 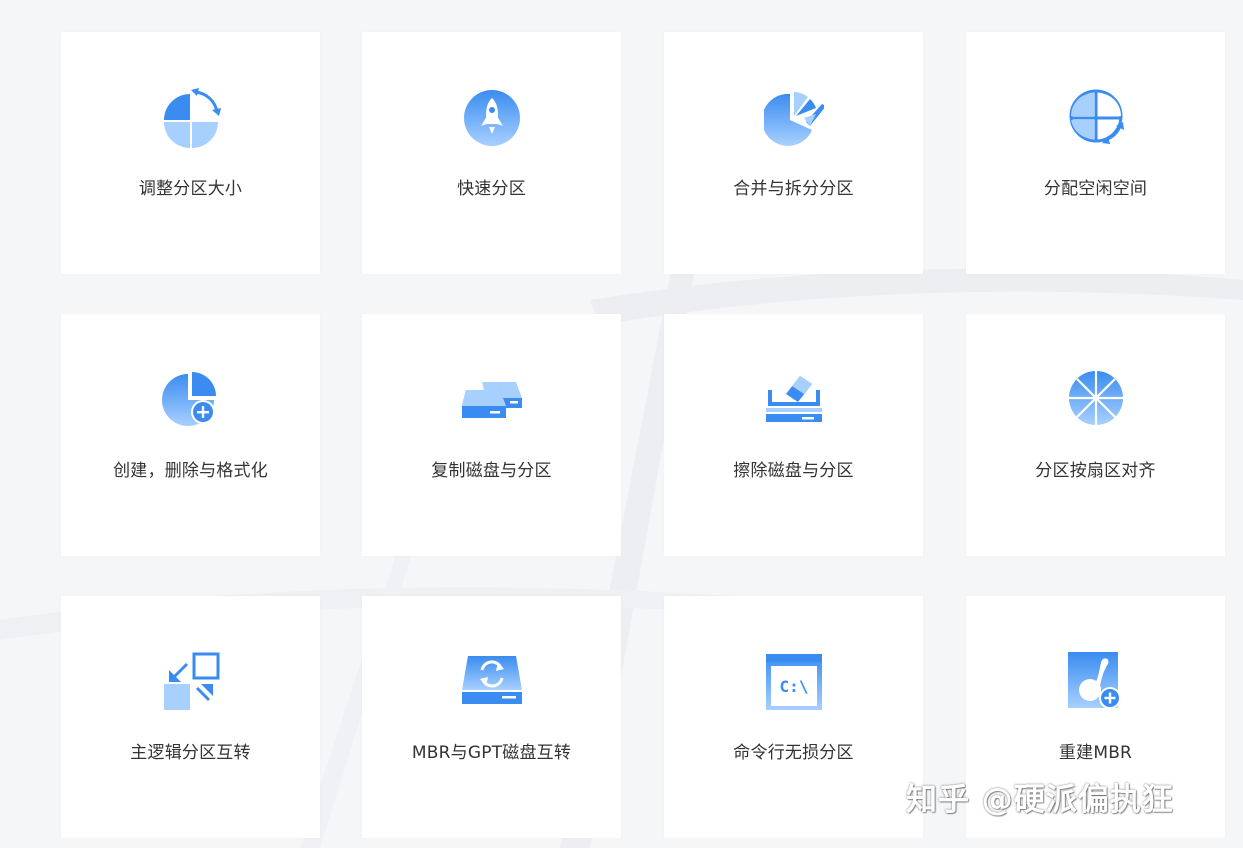 What do you see at coordinates (190, 153) in the screenshot?
I see `feature-card-resize-partition: 调整分区大小` at bounding box center [190, 153].